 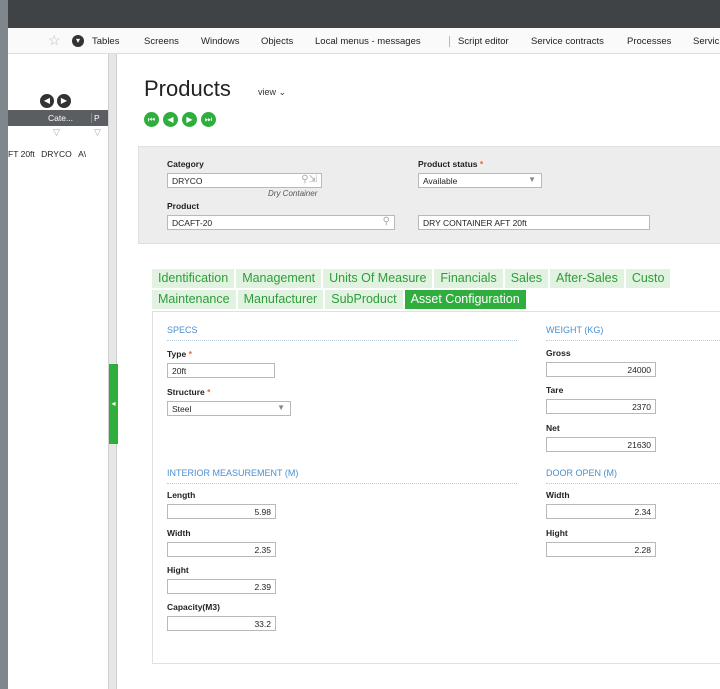 I want to click on tab-identification: Identification, so click(x=193, y=278).